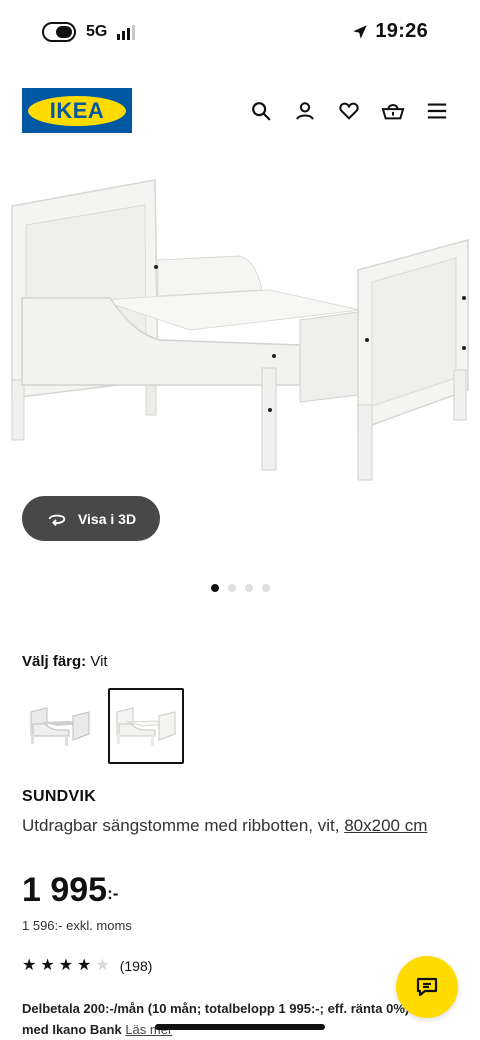  Describe the element at coordinates (59, 32) in the screenshot. I see `toggle-icon` at that location.